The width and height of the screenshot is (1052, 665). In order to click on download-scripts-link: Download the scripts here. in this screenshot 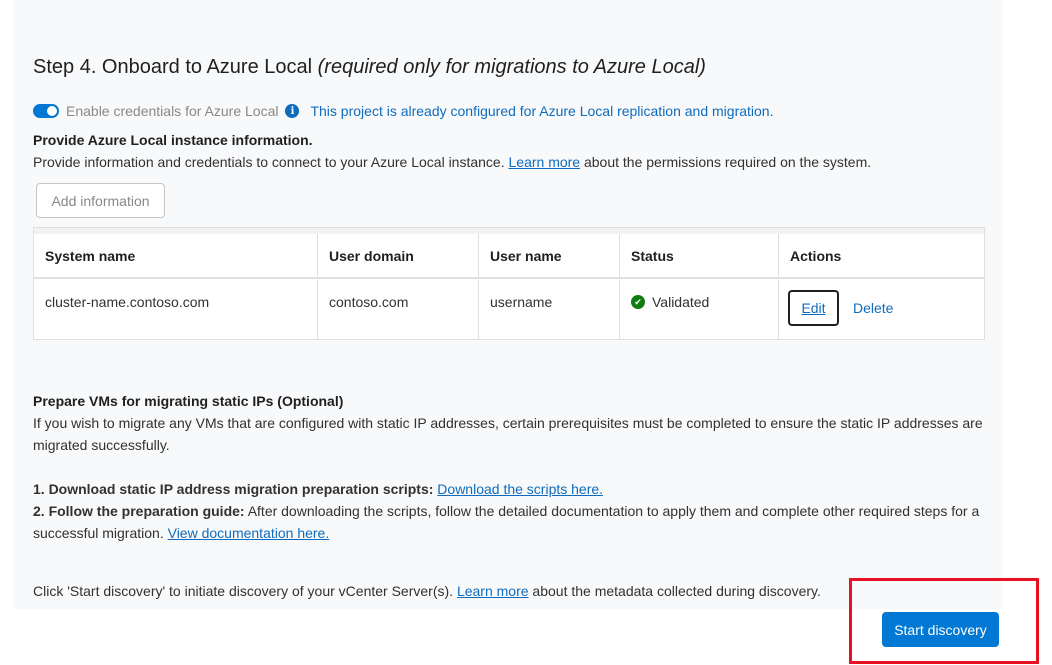, I will do `click(520, 489)`.